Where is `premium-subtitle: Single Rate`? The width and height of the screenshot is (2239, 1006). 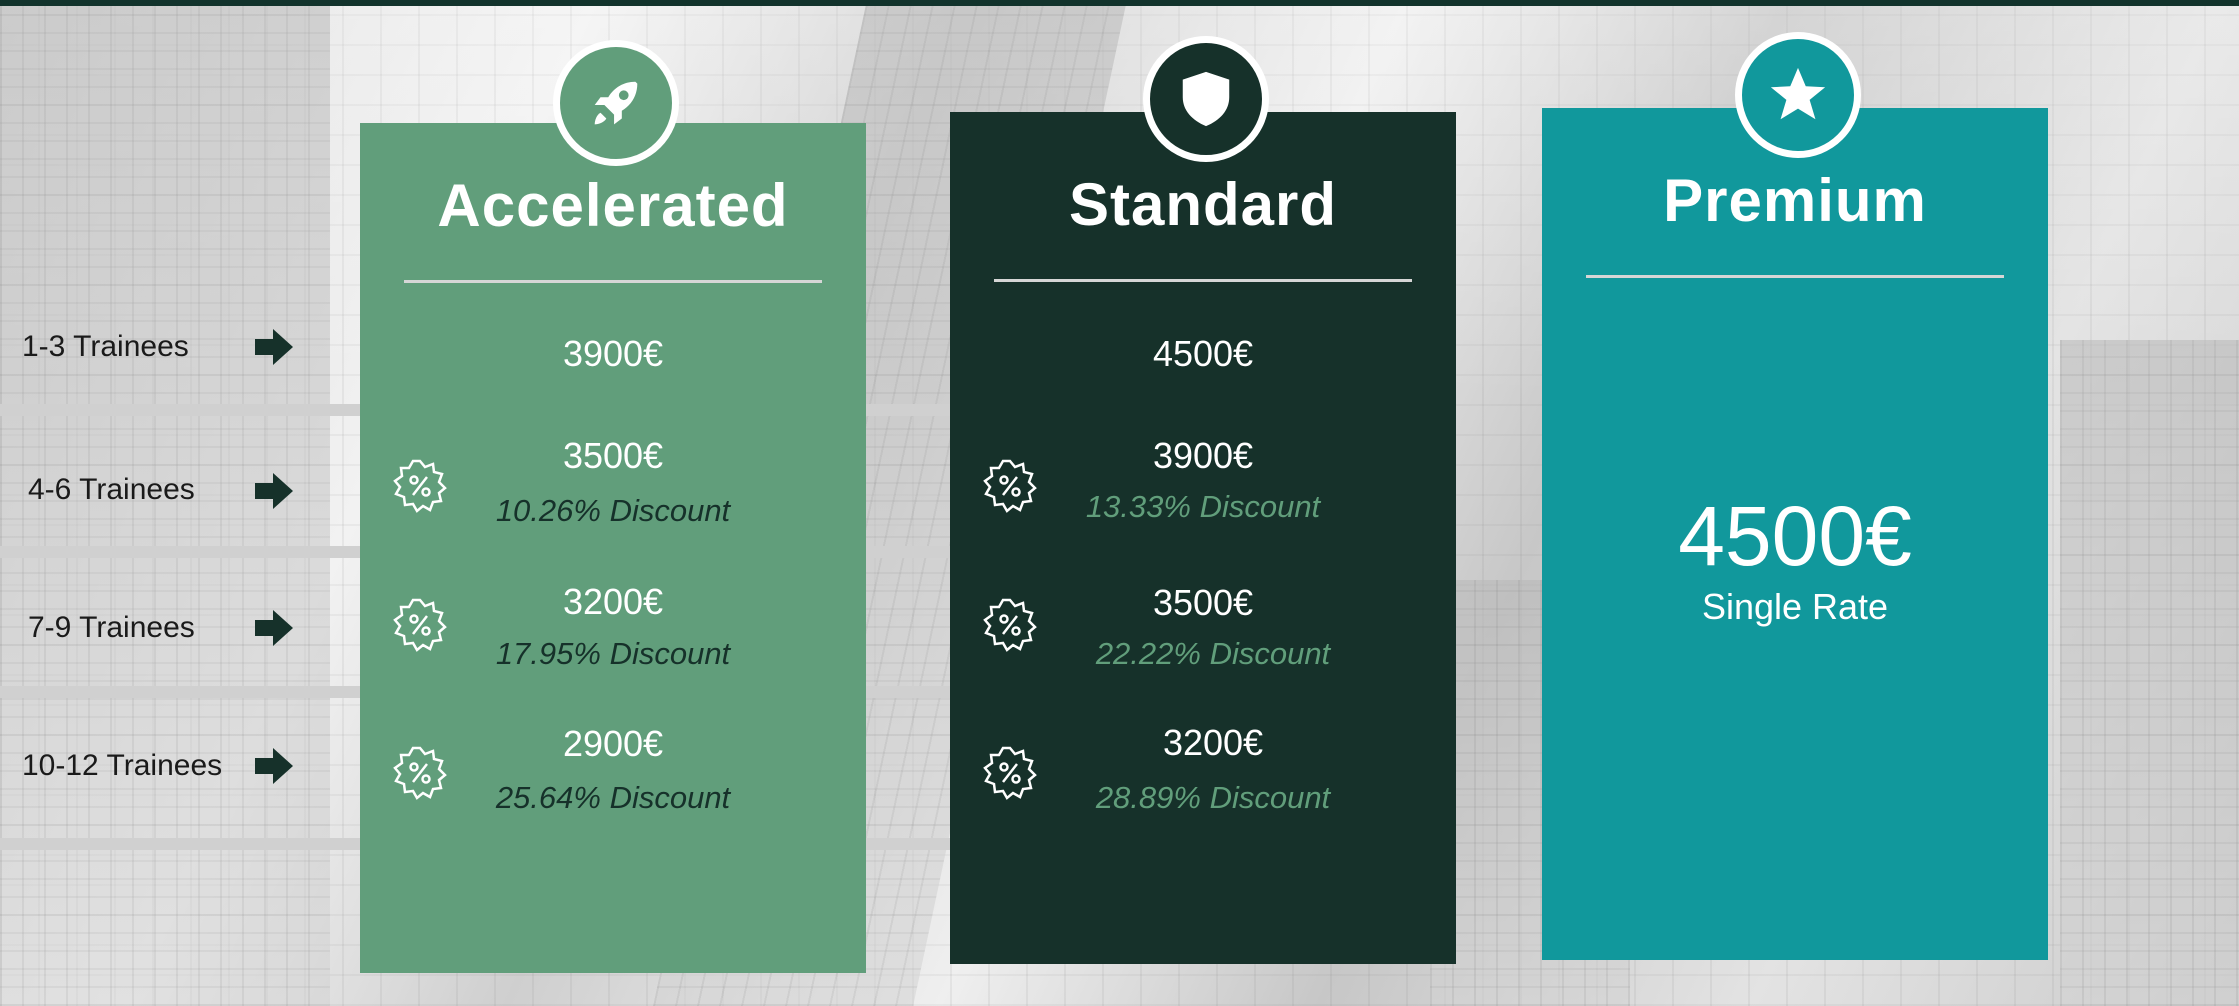
premium-subtitle: Single Rate is located at coordinates (1795, 606).